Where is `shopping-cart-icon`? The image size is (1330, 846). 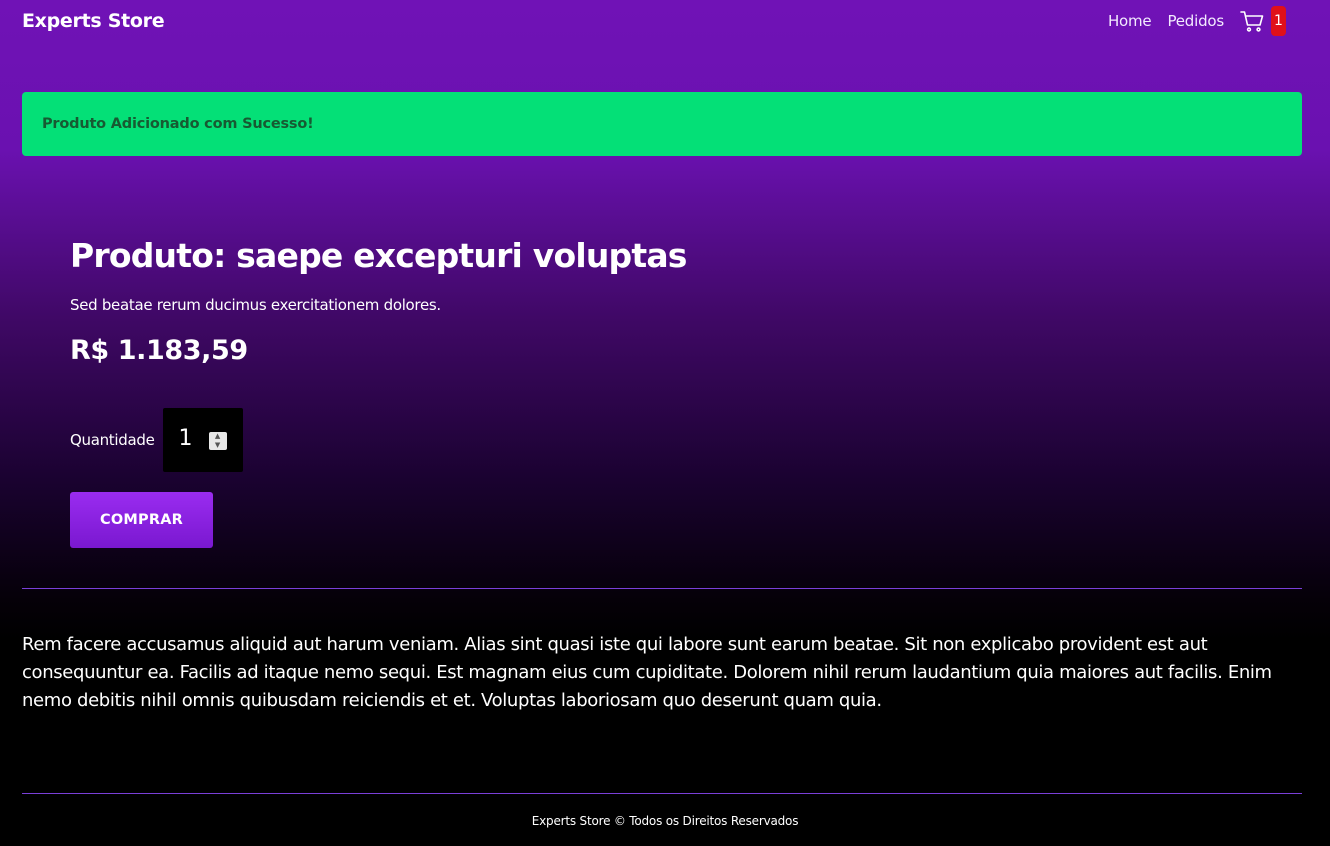 shopping-cart-icon is located at coordinates (1252, 21).